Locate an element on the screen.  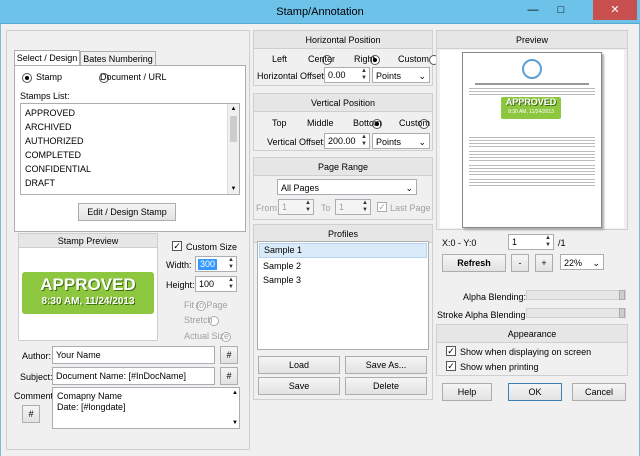
middle-label: Middle is located at coordinates (320, 123).